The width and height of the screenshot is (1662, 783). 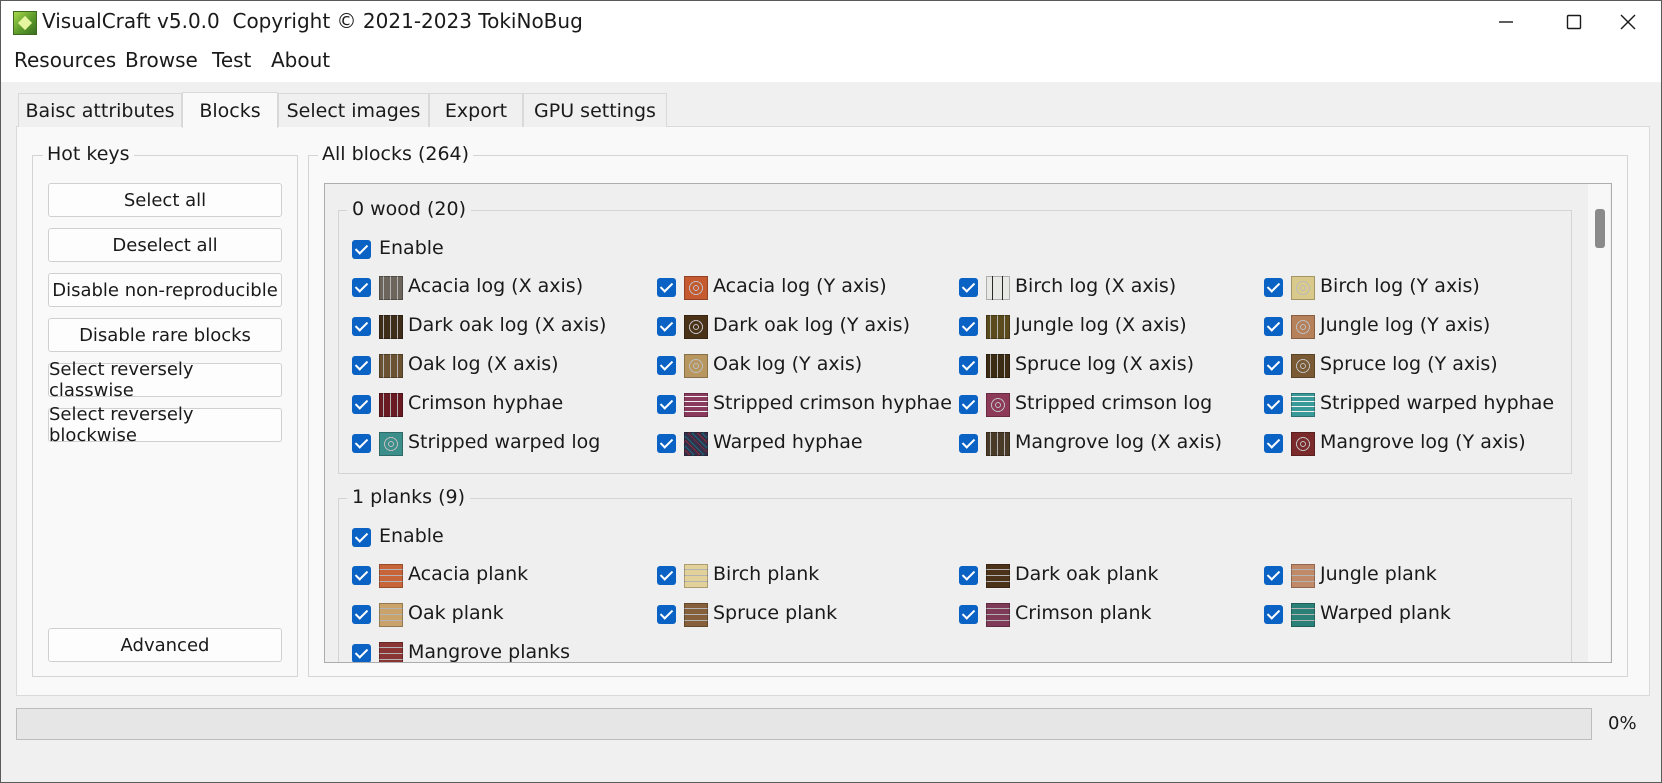 What do you see at coordinates (300, 60) in the screenshot?
I see `menu-about: About` at bounding box center [300, 60].